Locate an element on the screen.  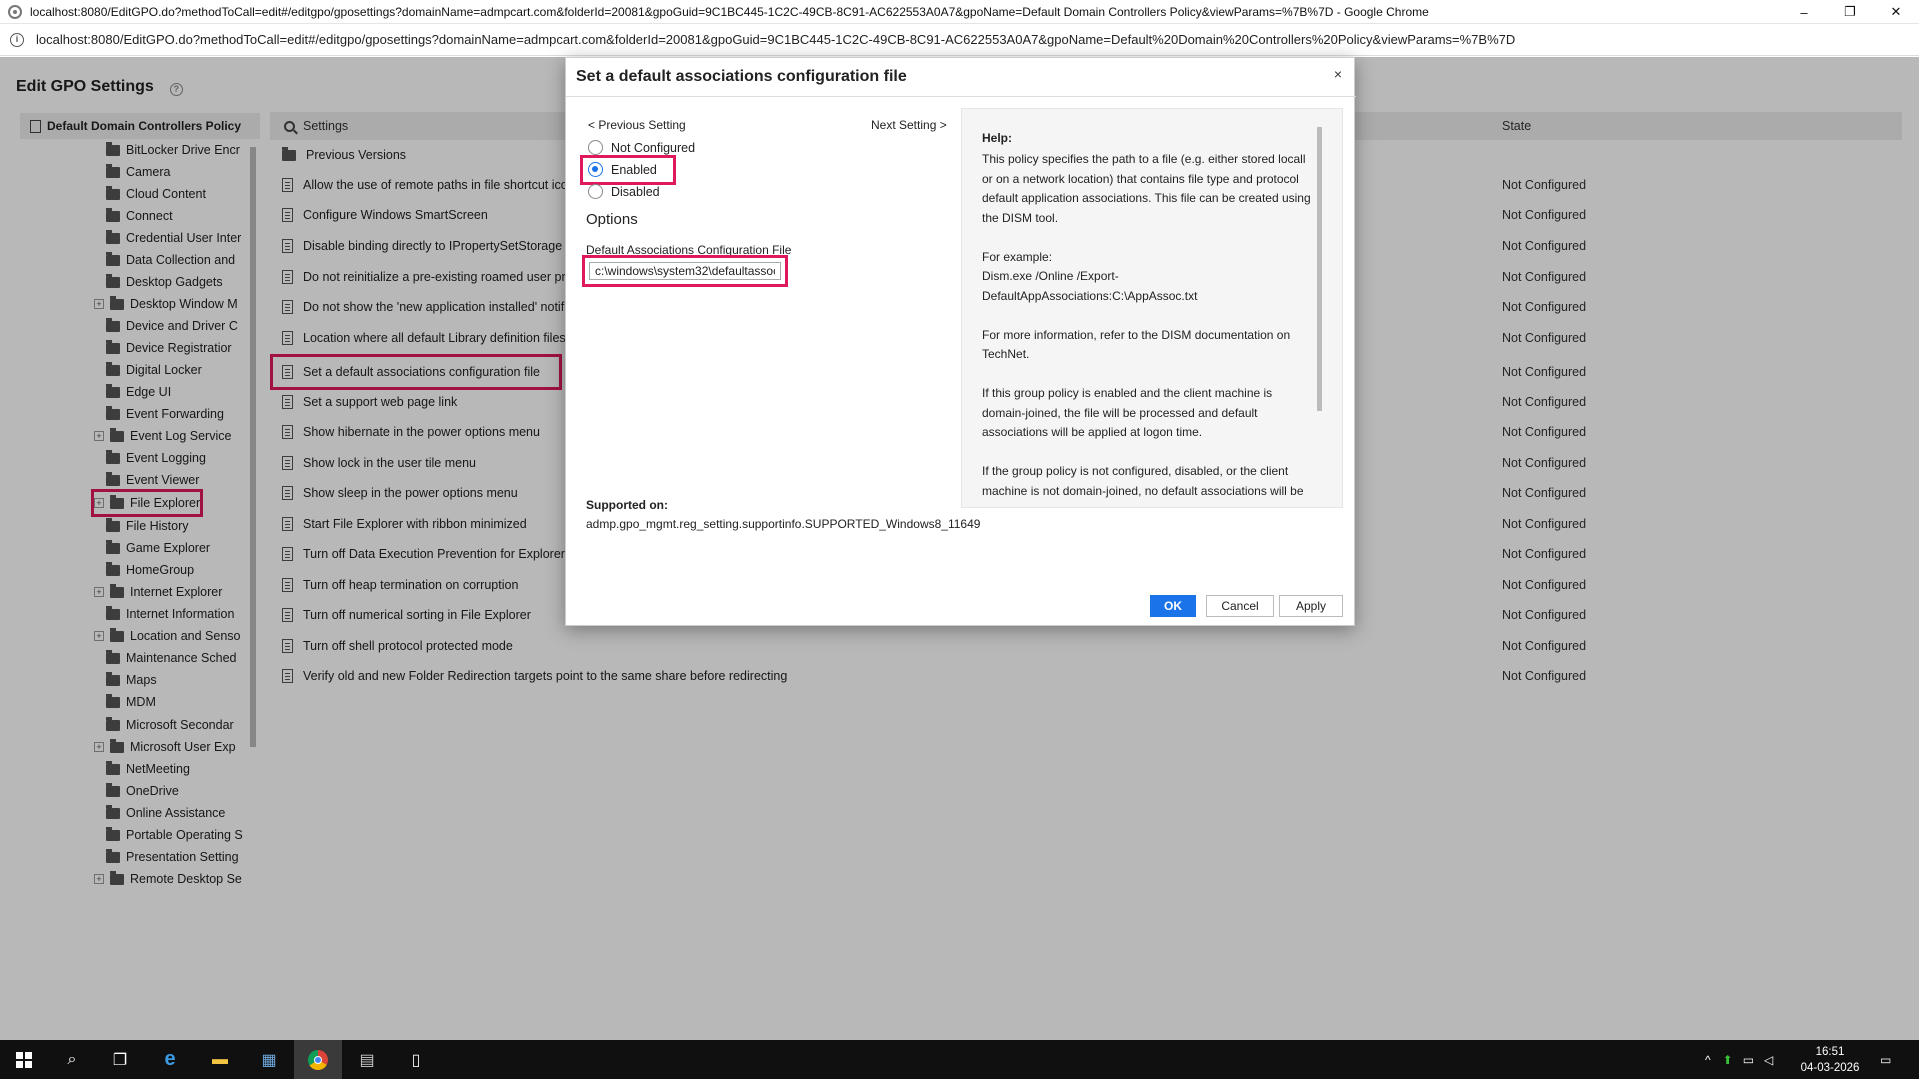
start-button is located at coordinates (24, 1059).